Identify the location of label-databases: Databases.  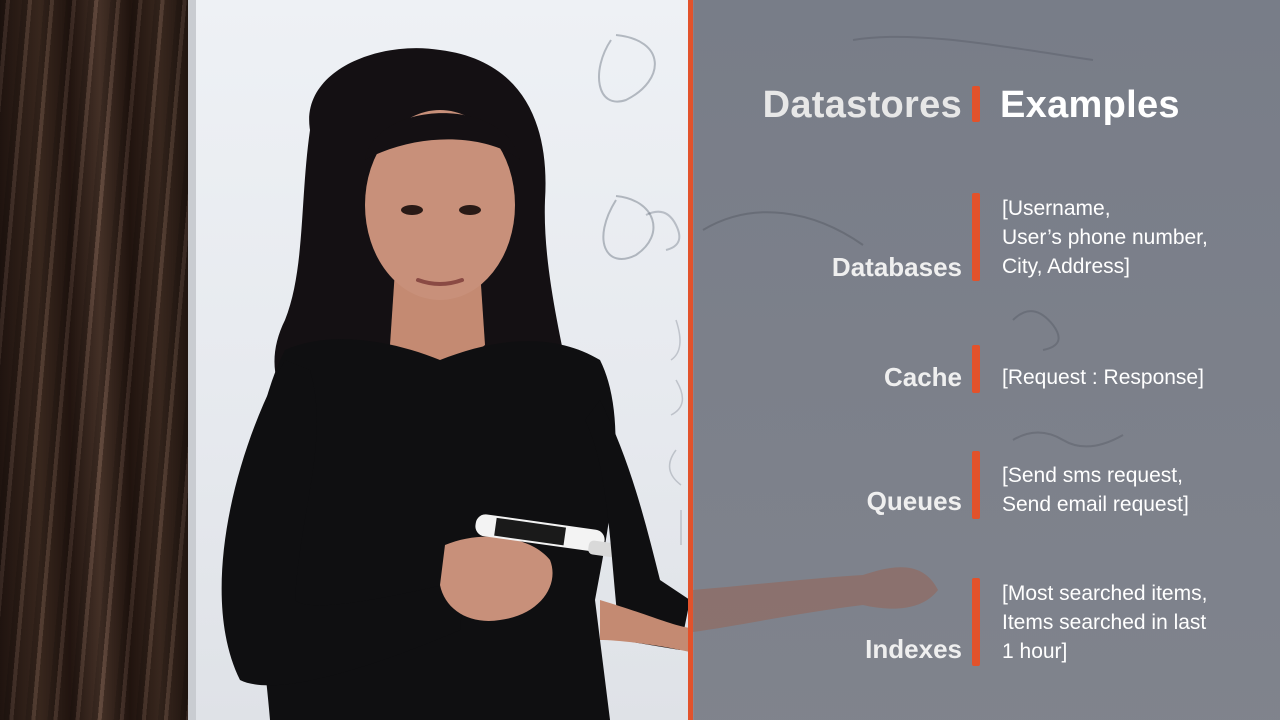
(896, 267).